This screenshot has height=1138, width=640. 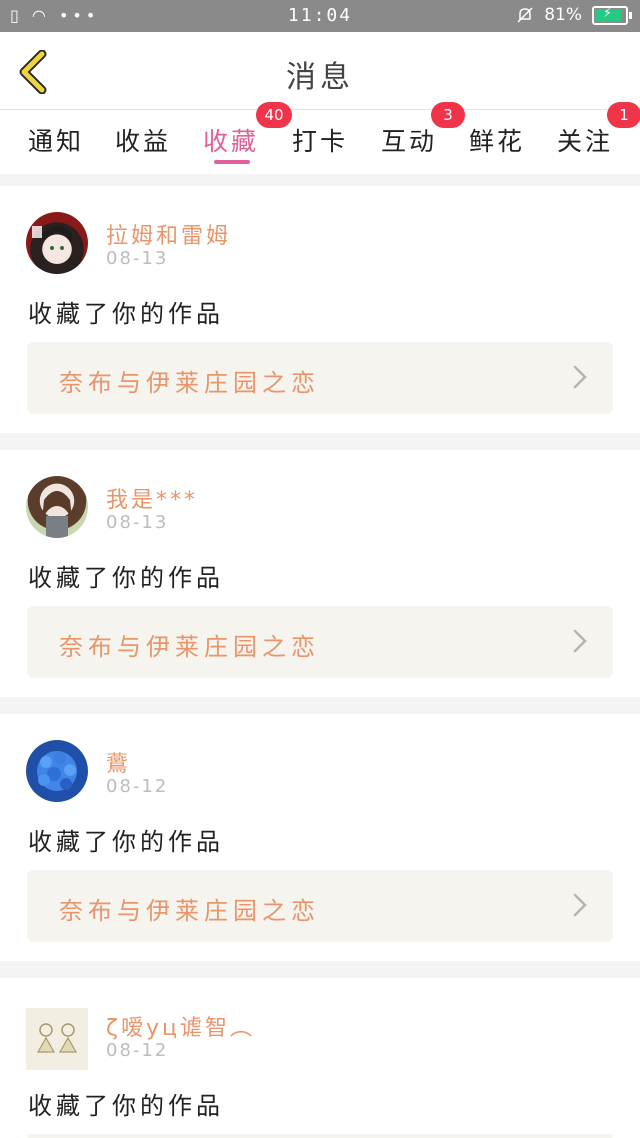 What do you see at coordinates (231, 140) in the screenshot?
I see `tab-favorites: 收藏` at bounding box center [231, 140].